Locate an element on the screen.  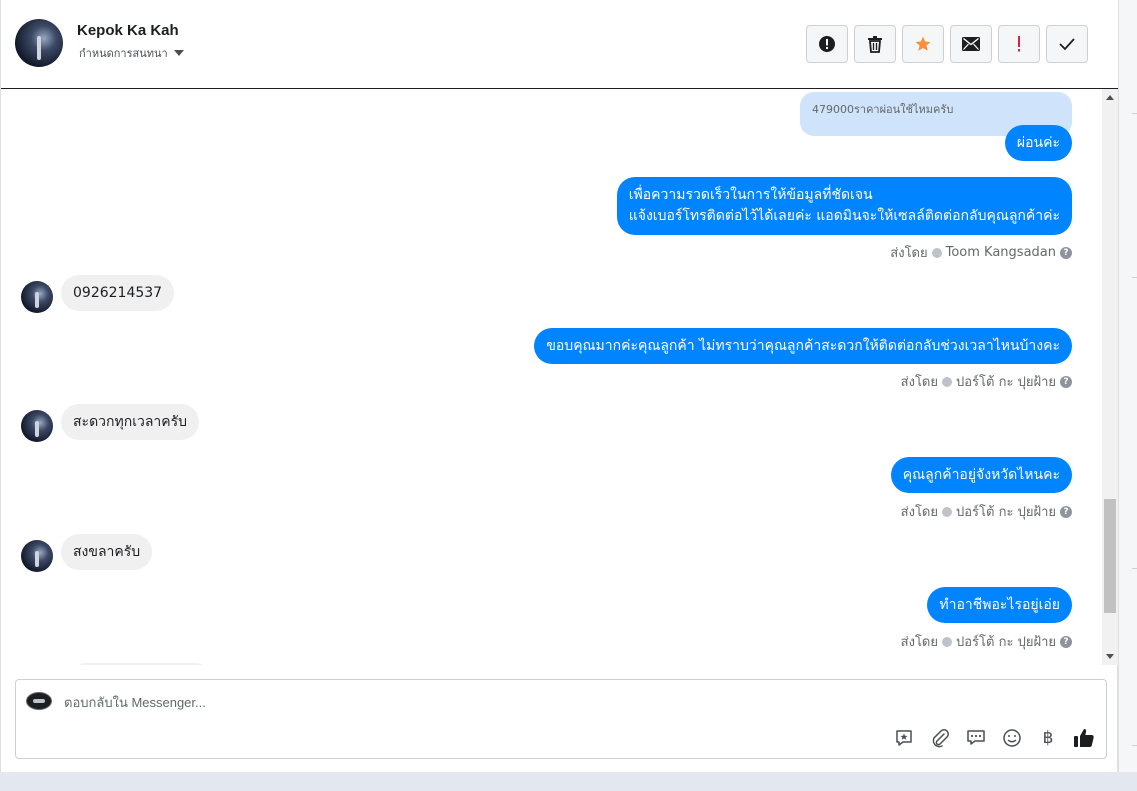
conversation-toolbar is located at coordinates (947, 44).